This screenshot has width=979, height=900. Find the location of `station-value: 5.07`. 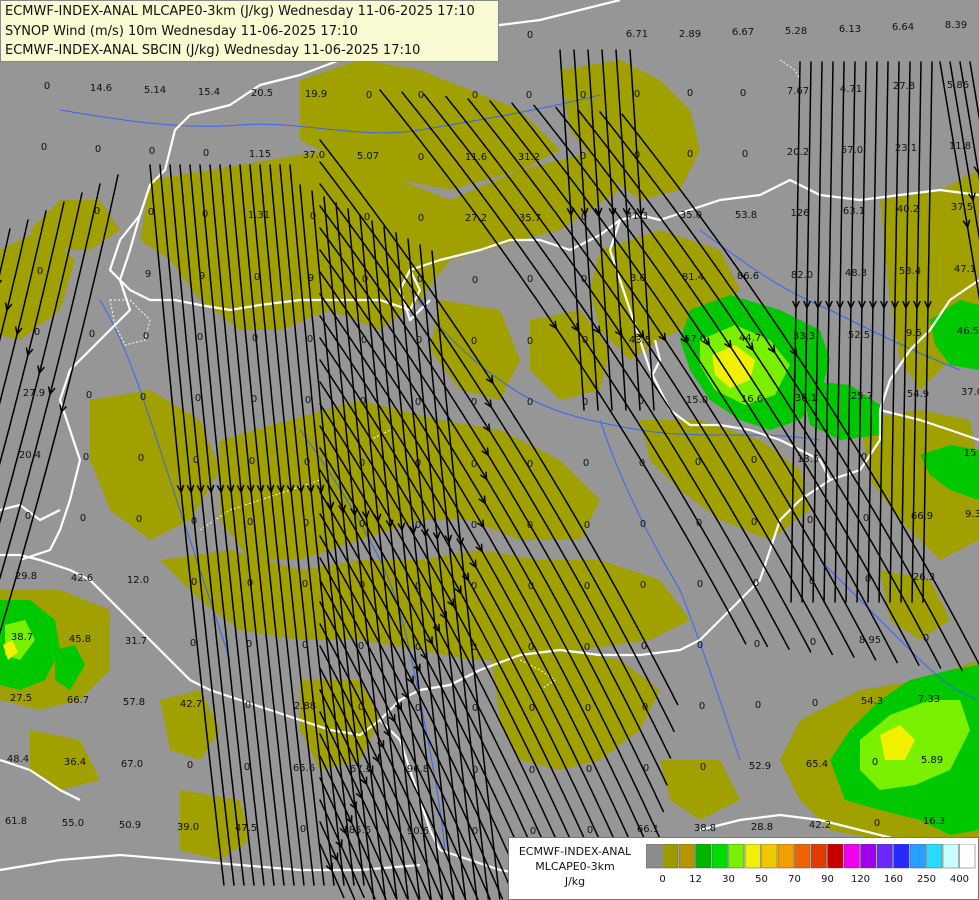

station-value: 5.07 is located at coordinates (368, 156).